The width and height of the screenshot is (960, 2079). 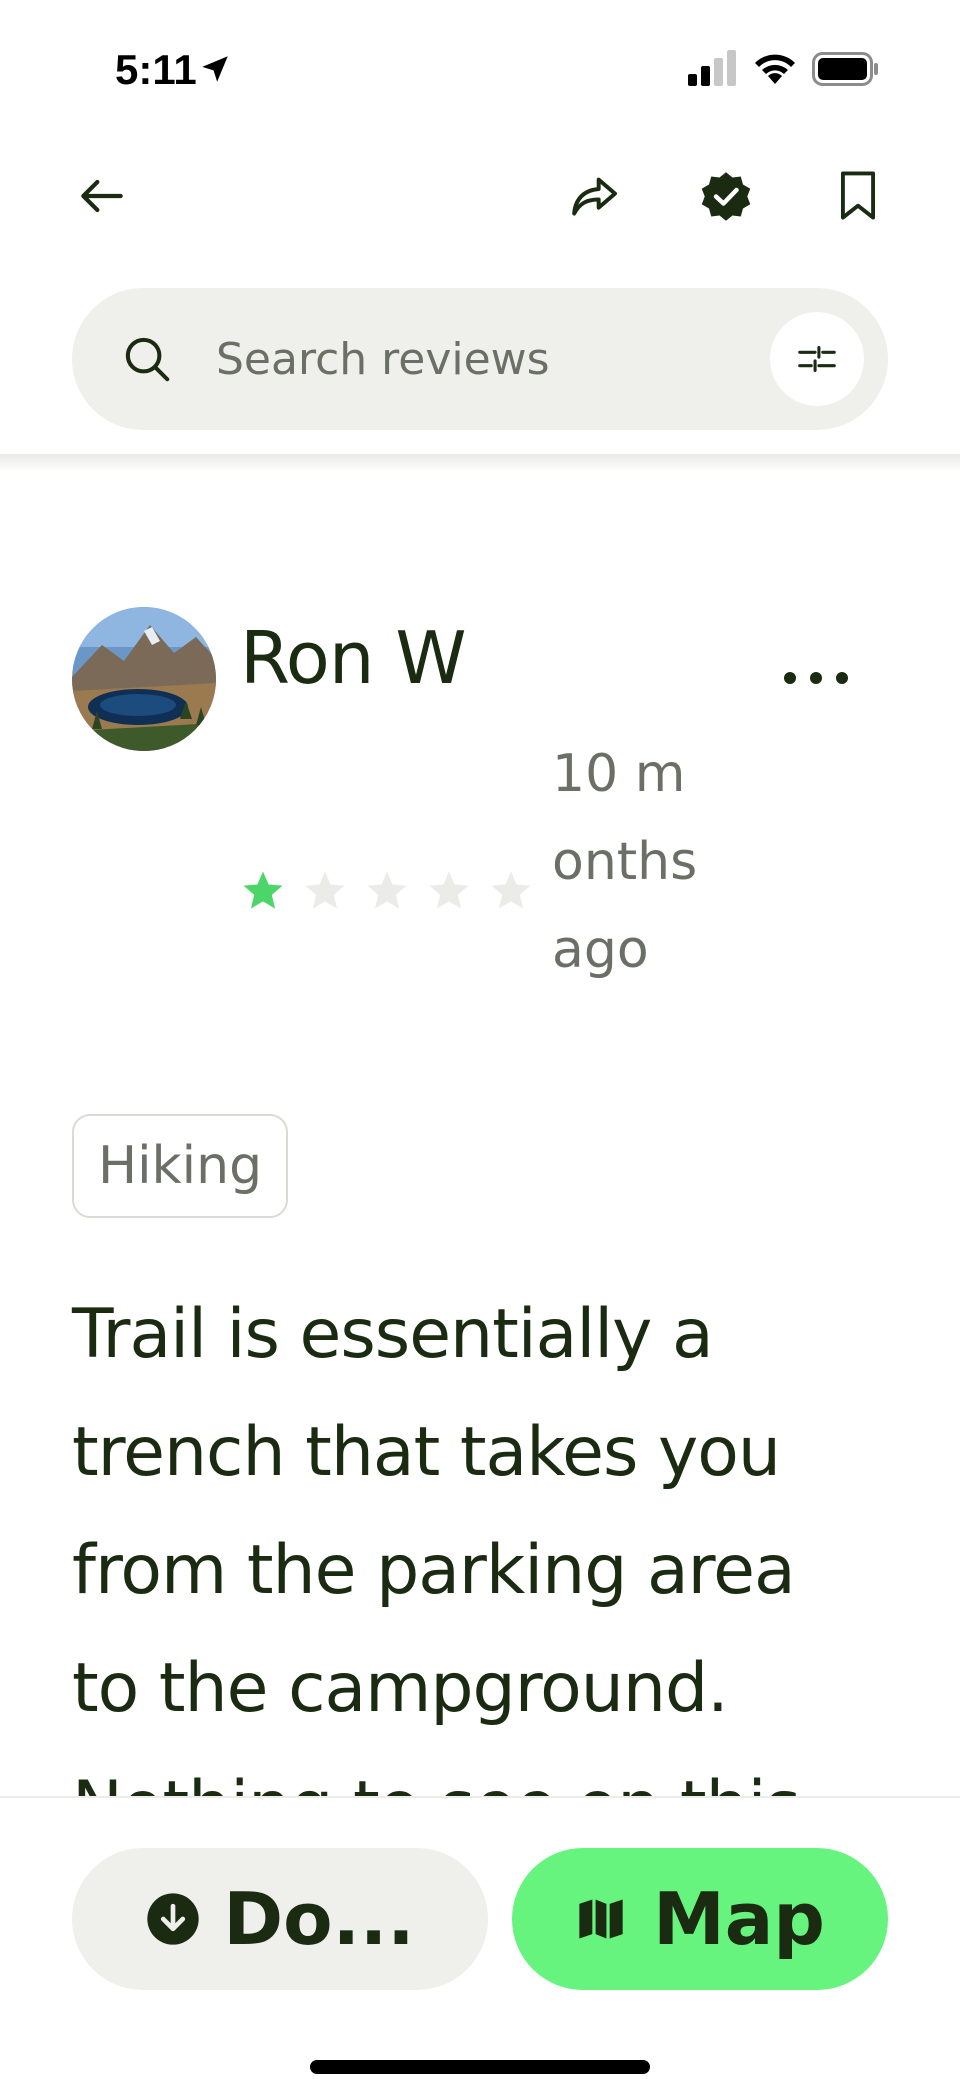 I want to click on review-age: 10 months ago, so click(x=625, y=862).